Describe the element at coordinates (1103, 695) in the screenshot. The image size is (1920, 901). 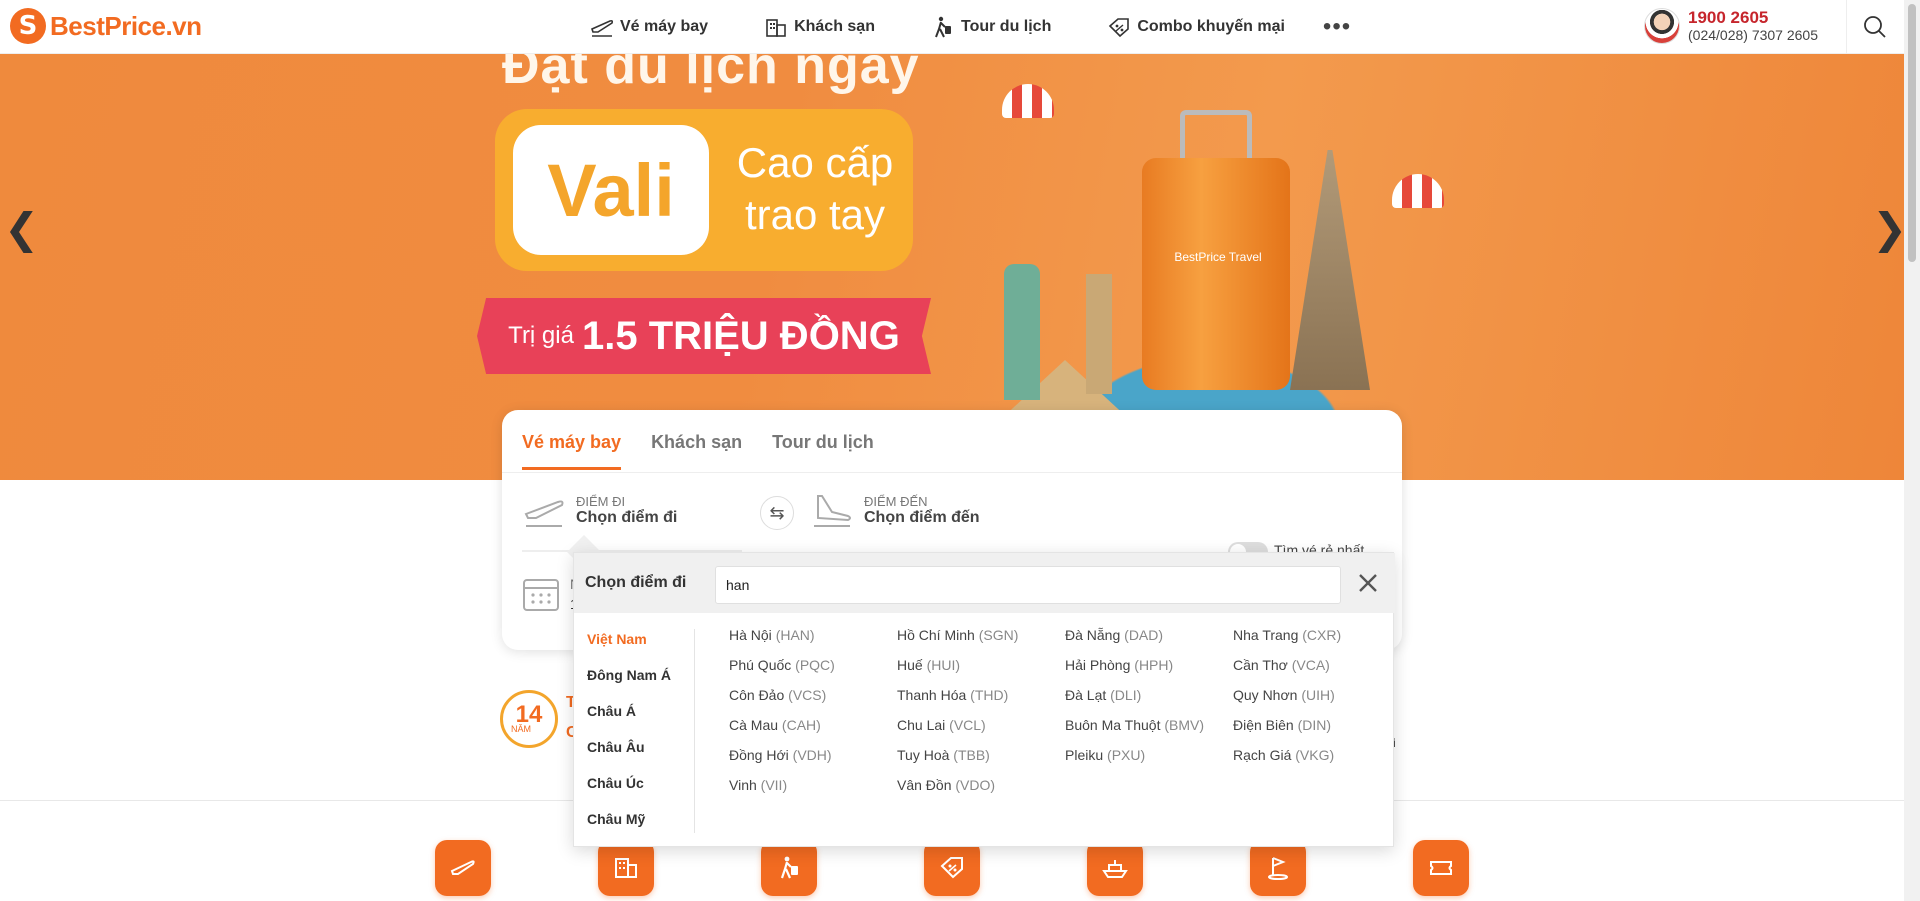
I see `city-option: Đà Lạt (DLI)` at that location.